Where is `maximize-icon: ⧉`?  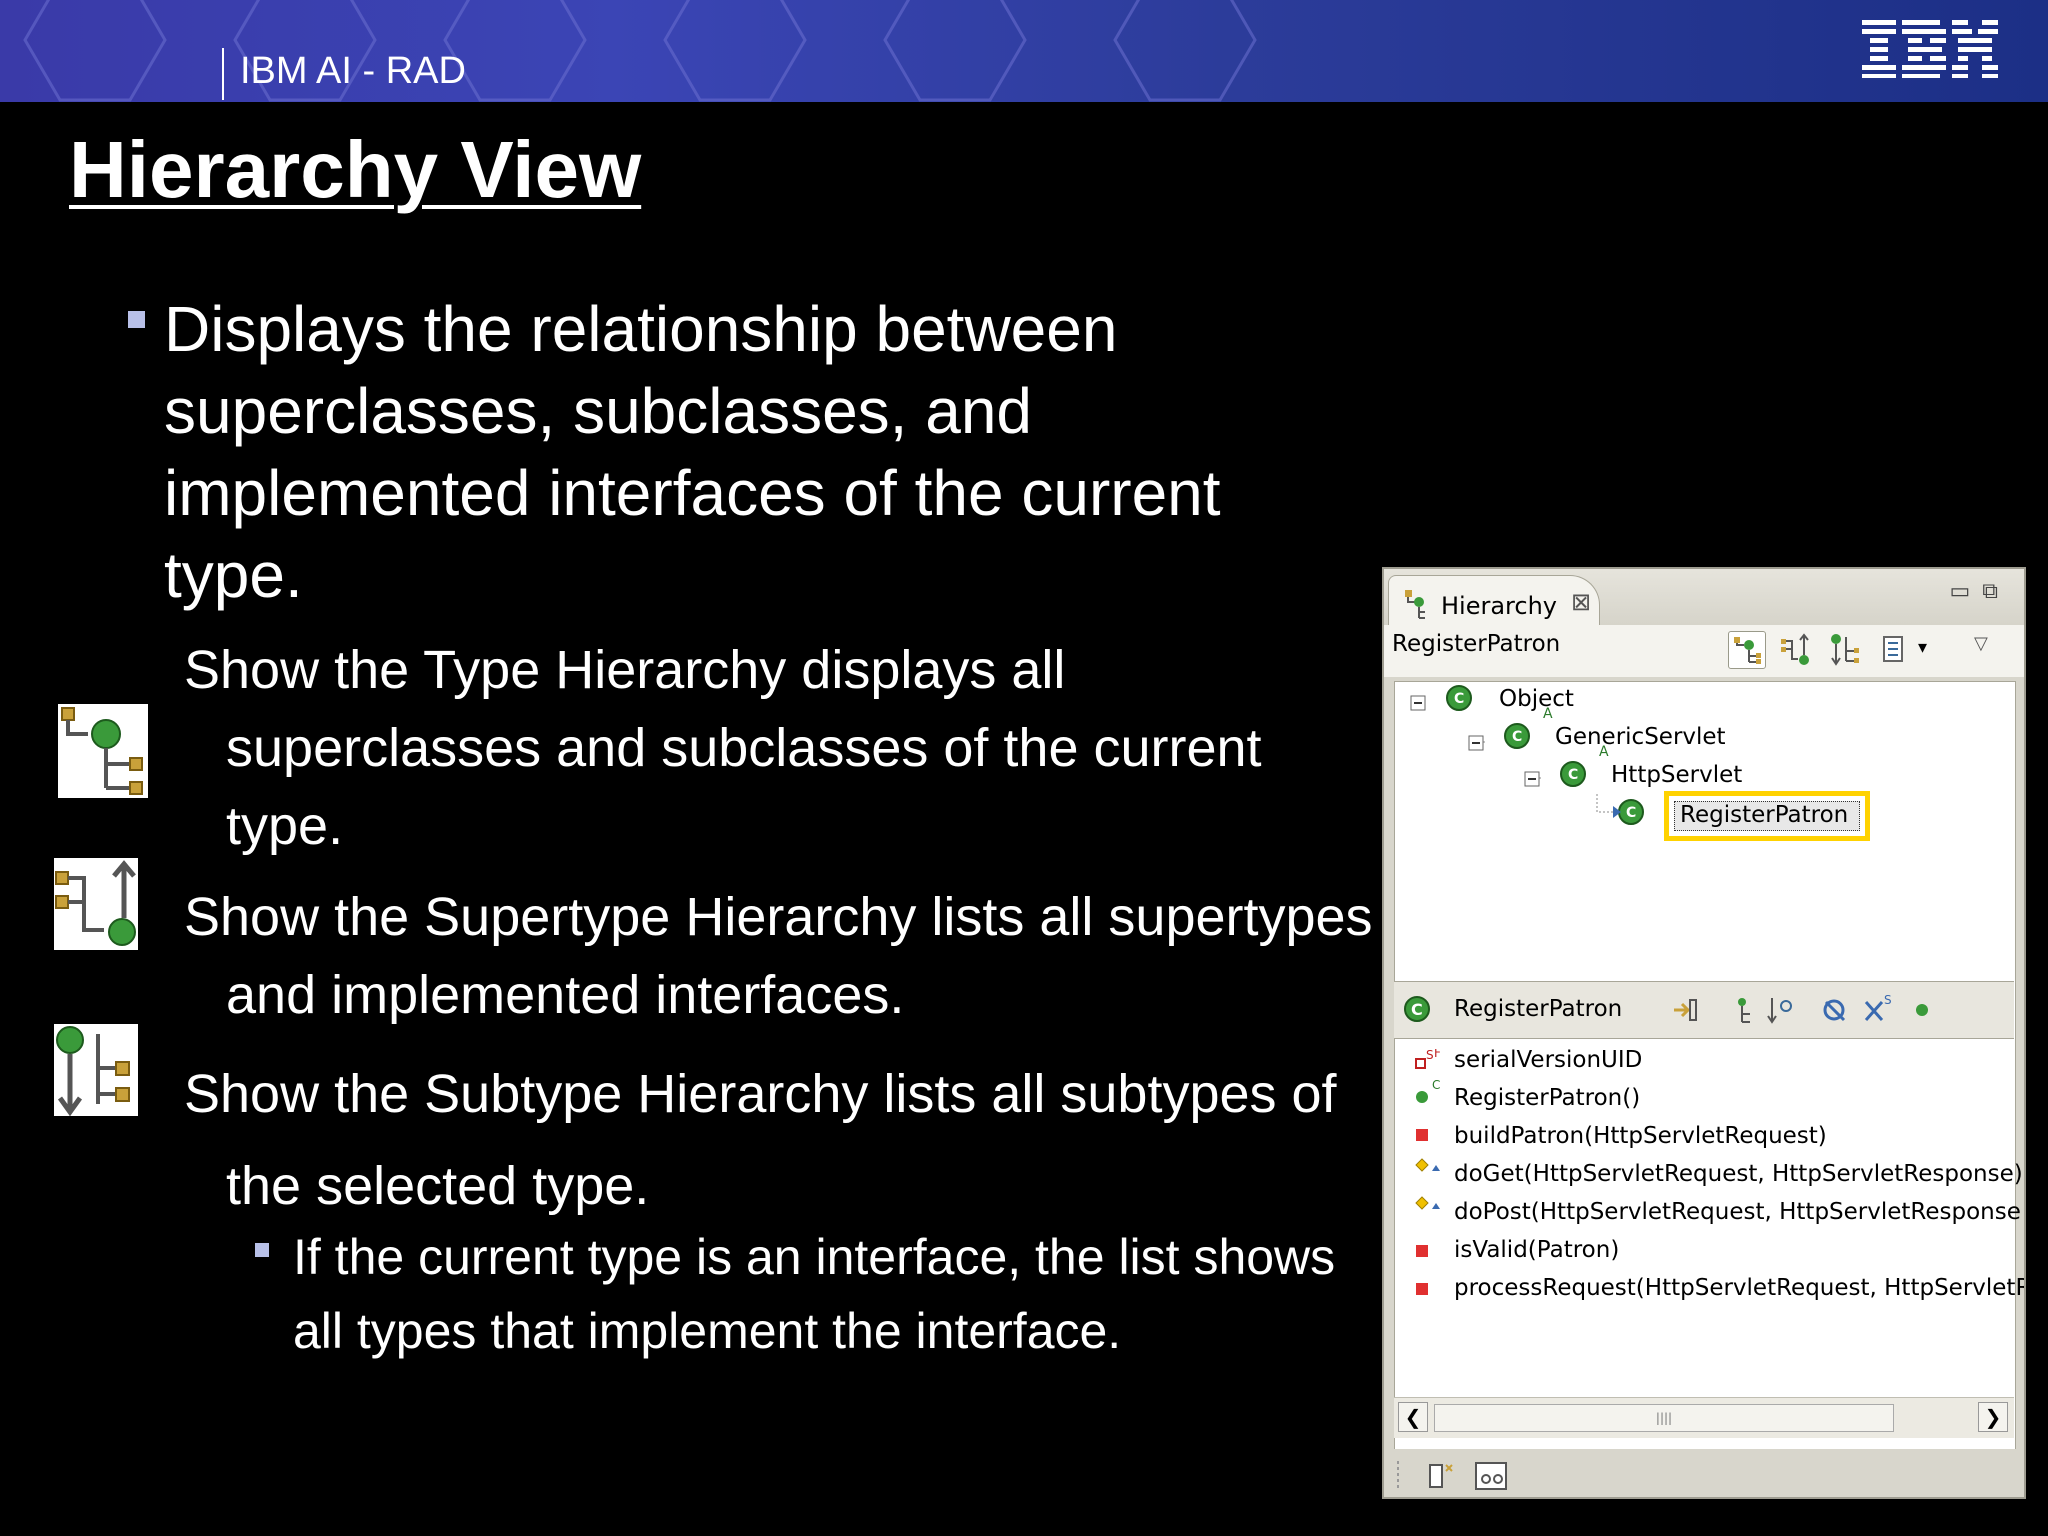
maximize-icon: ⧉ is located at coordinates (1996, 591).